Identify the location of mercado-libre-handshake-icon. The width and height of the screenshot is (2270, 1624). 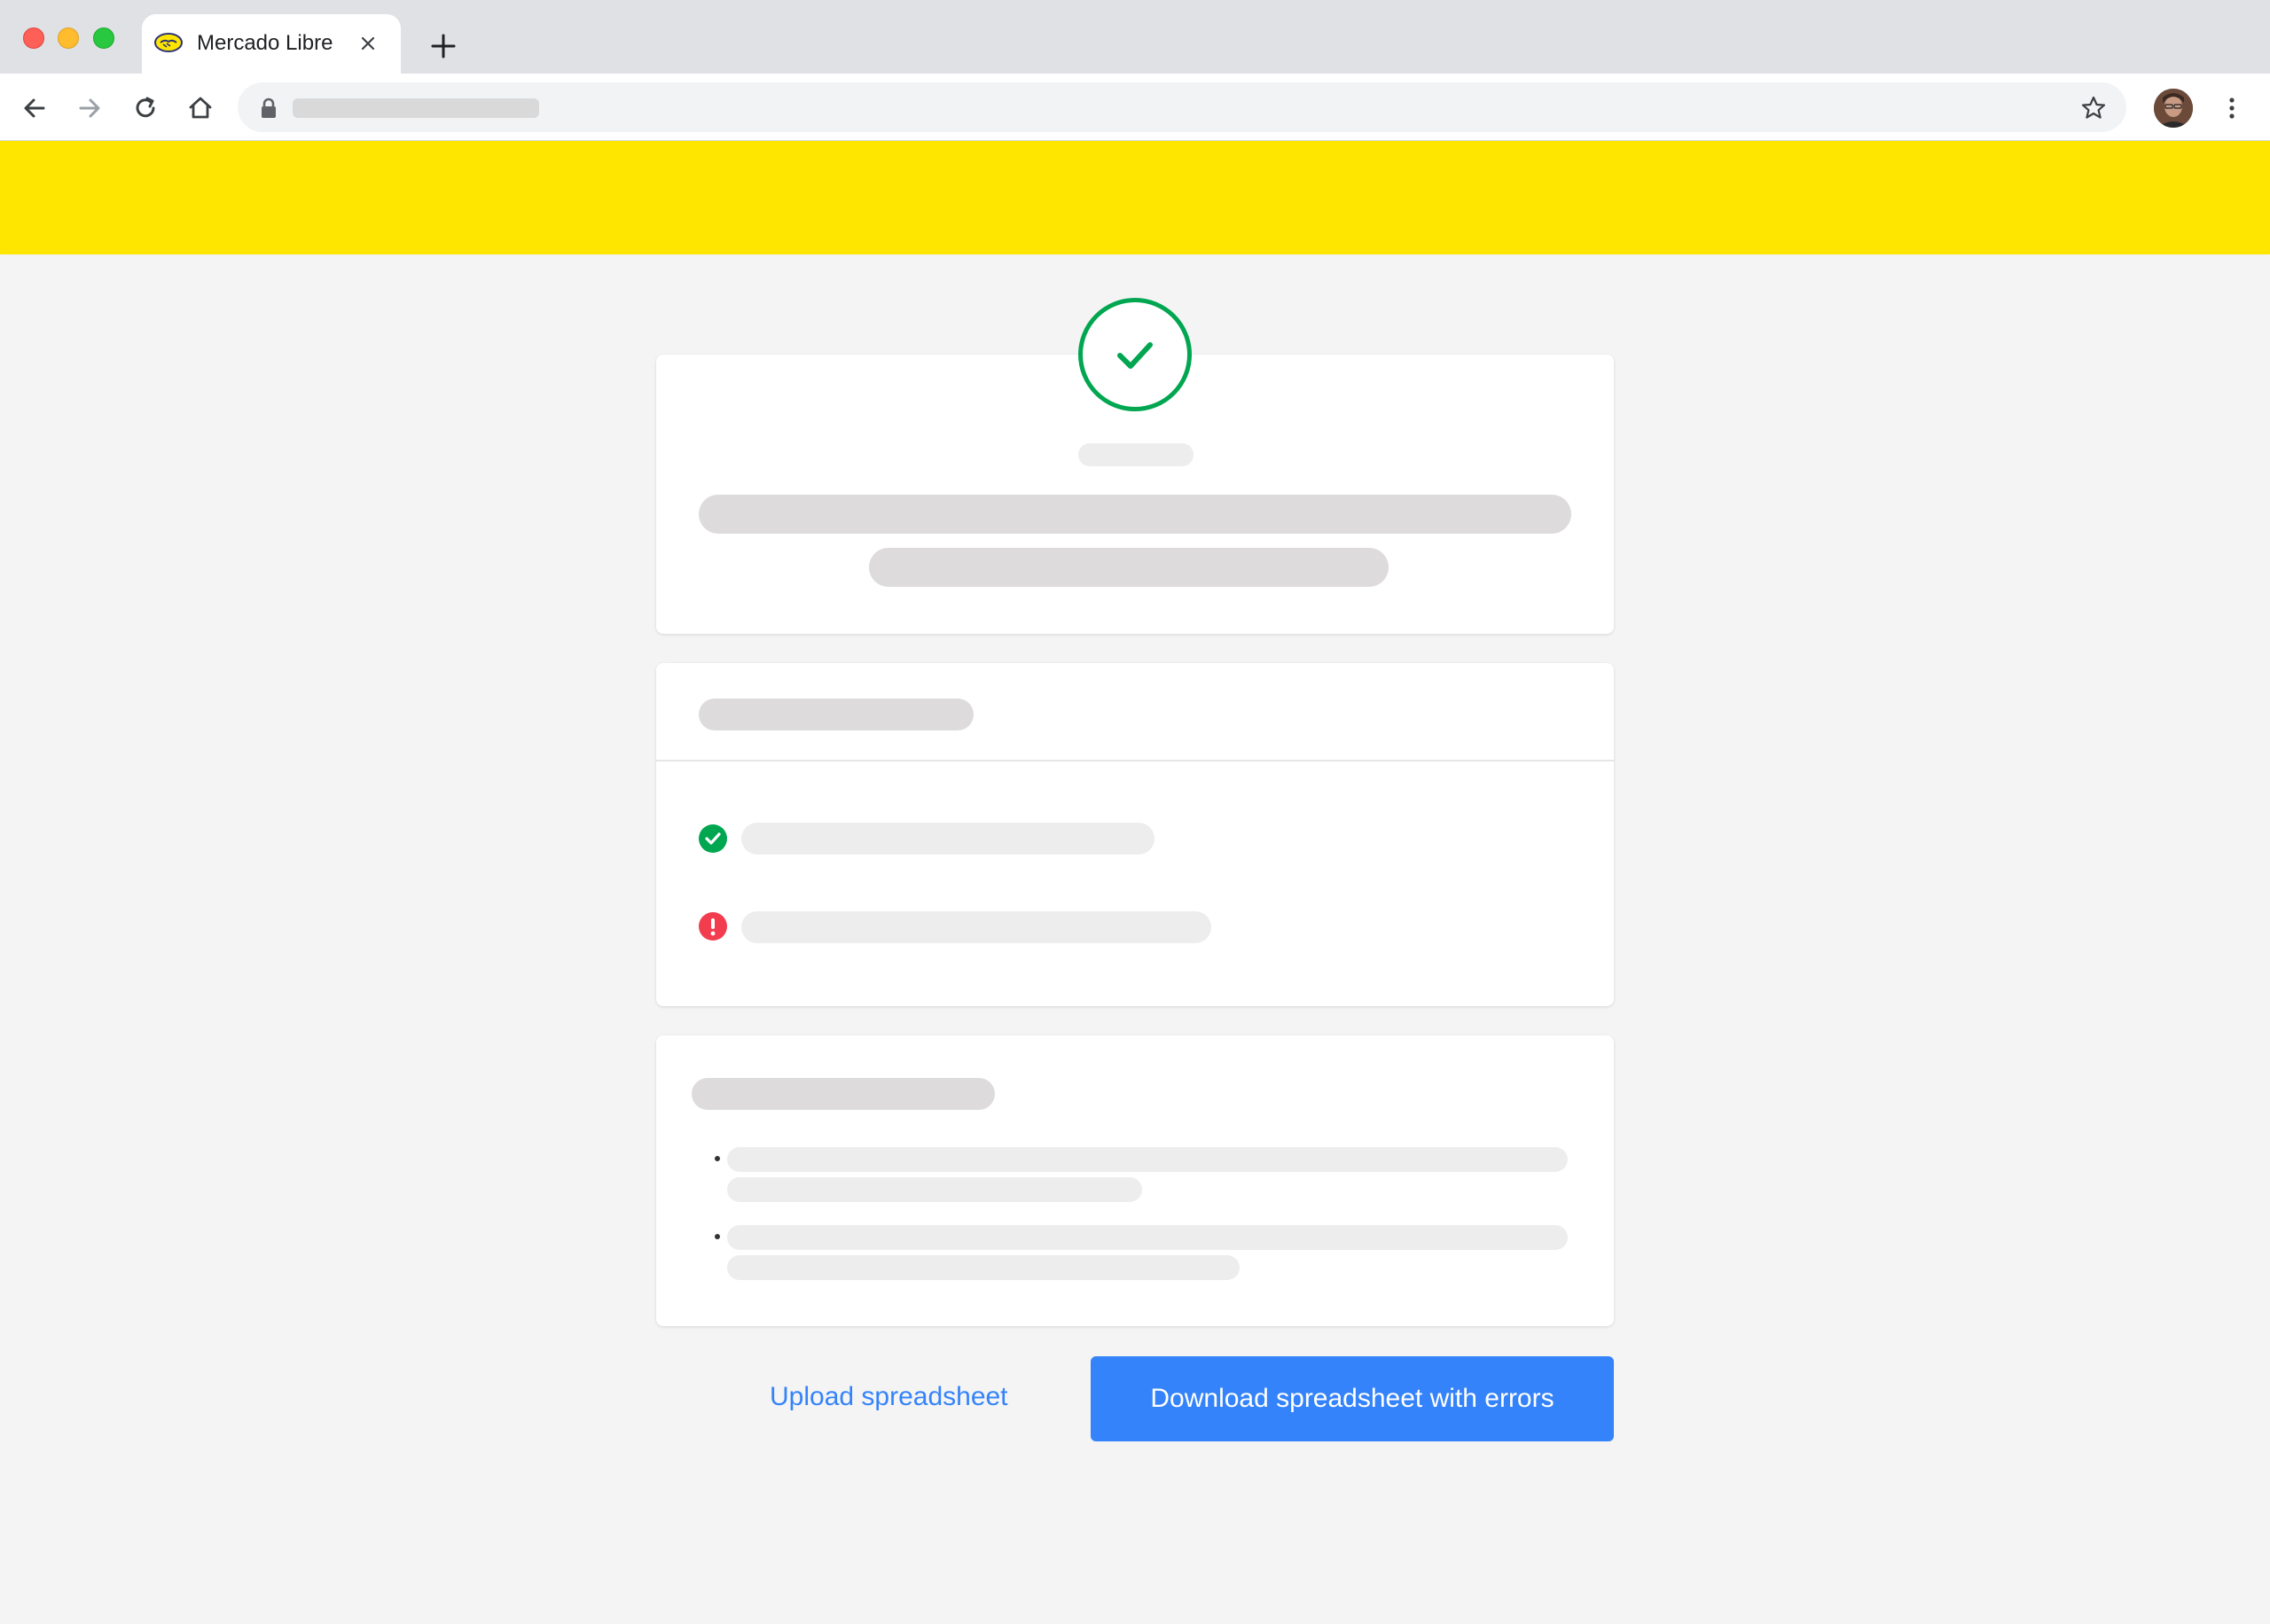
(169, 42).